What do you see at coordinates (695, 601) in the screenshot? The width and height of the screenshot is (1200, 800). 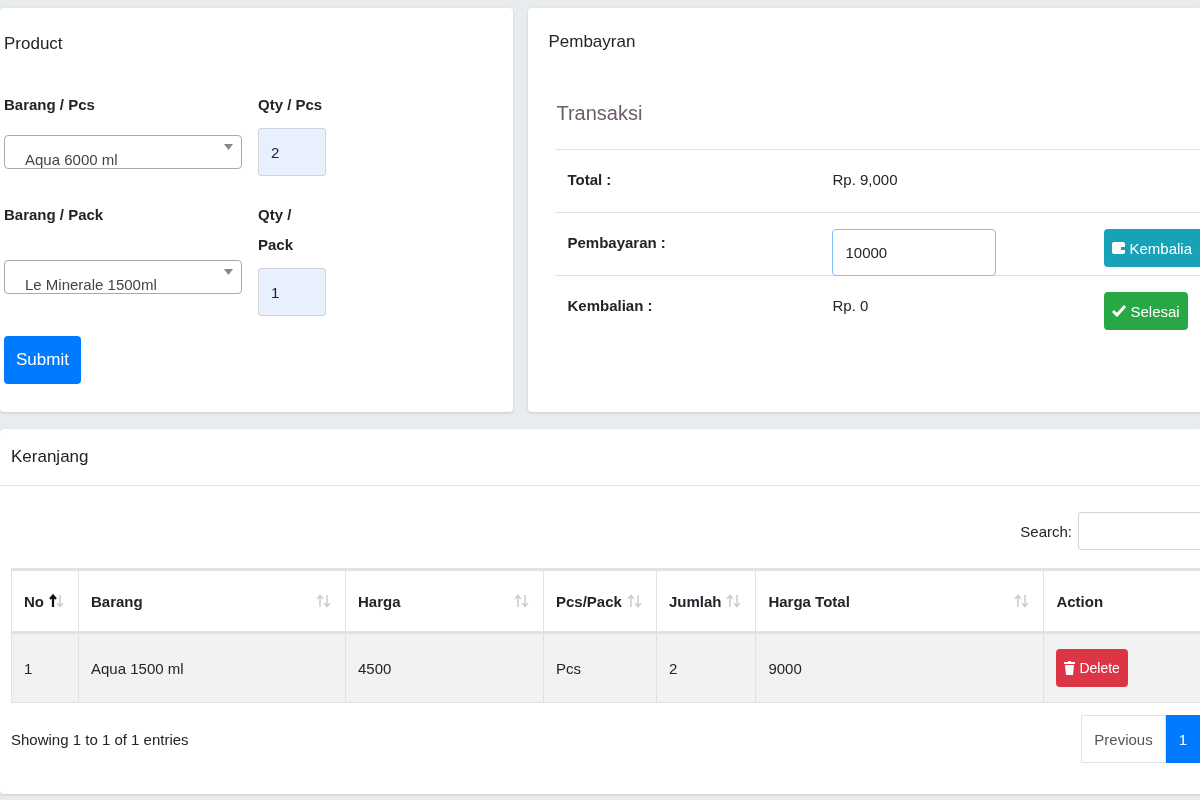 I see `header-text: Jumlah` at bounding box center [695, 601].